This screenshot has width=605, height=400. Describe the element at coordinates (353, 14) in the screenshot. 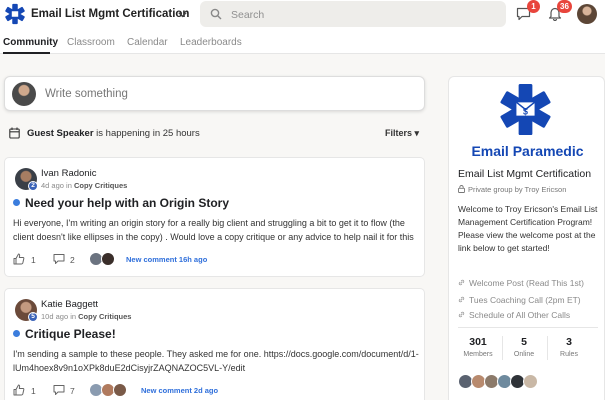

I see `search-bar: Search` at that location.